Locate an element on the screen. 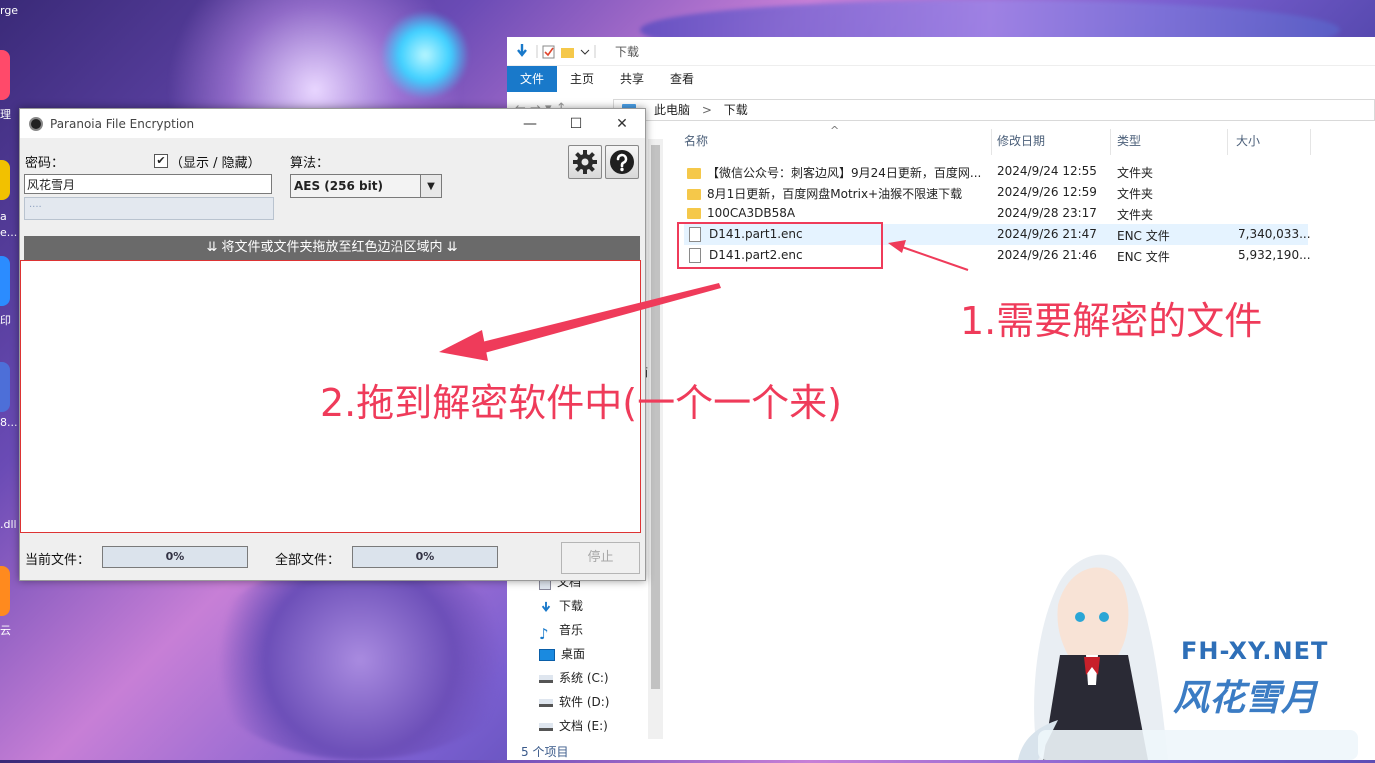 This screenshot has height=763, width=1375. column-header-name: 名称 is located at coordinates (696, 140).